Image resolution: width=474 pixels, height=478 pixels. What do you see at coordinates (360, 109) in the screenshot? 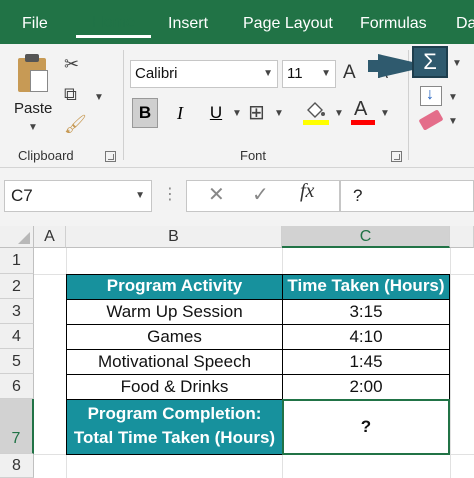
I see `font-color-button: A` at bounding box center [360, 109].